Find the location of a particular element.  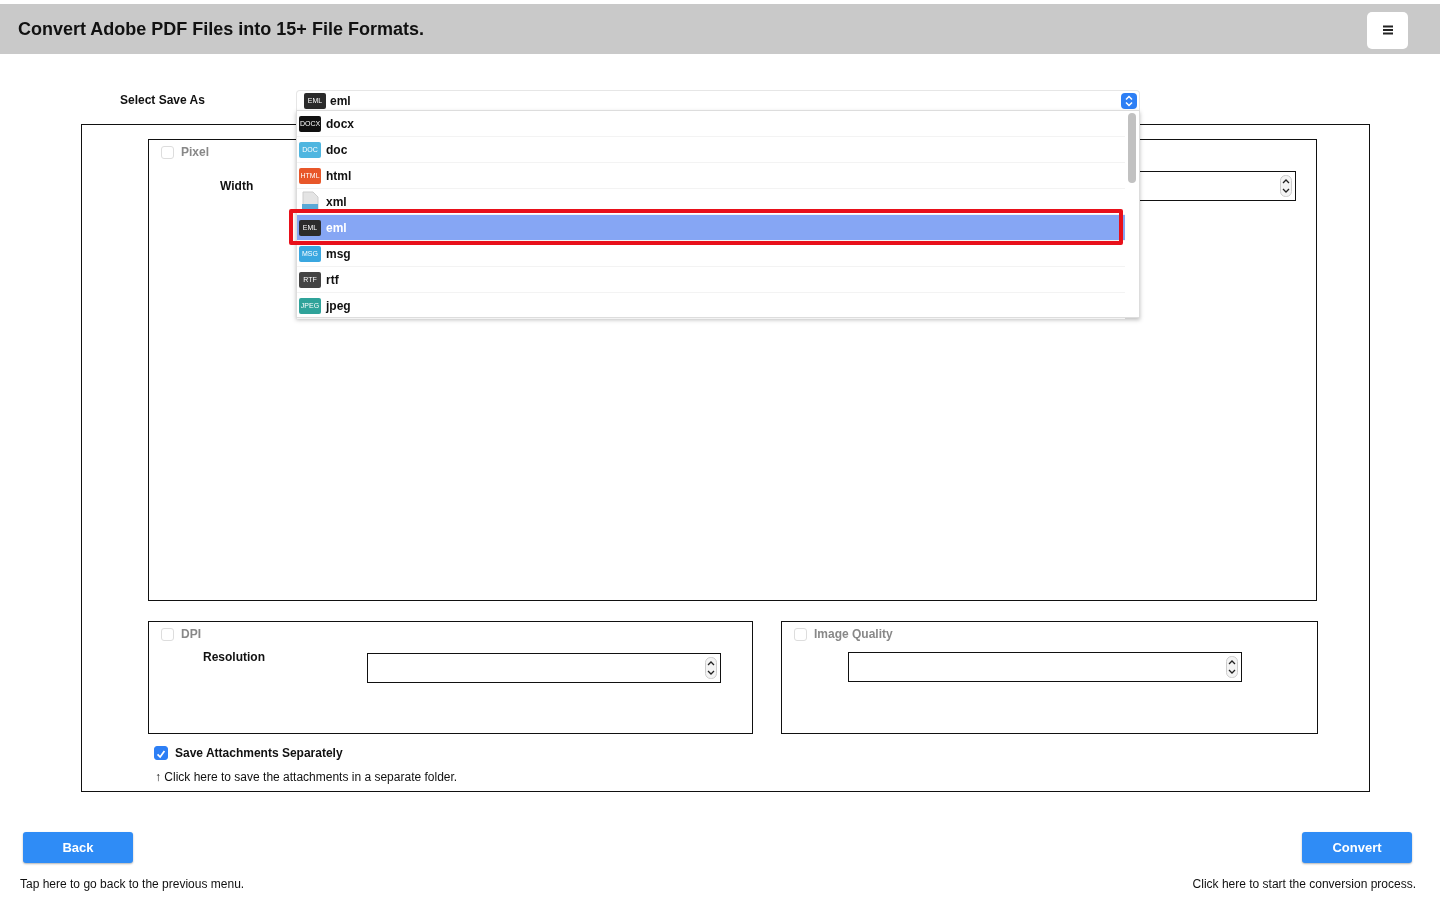

page-title: Convert Adobe PDF Files into 15+ File Formats. is located at coordinates (221, 29).